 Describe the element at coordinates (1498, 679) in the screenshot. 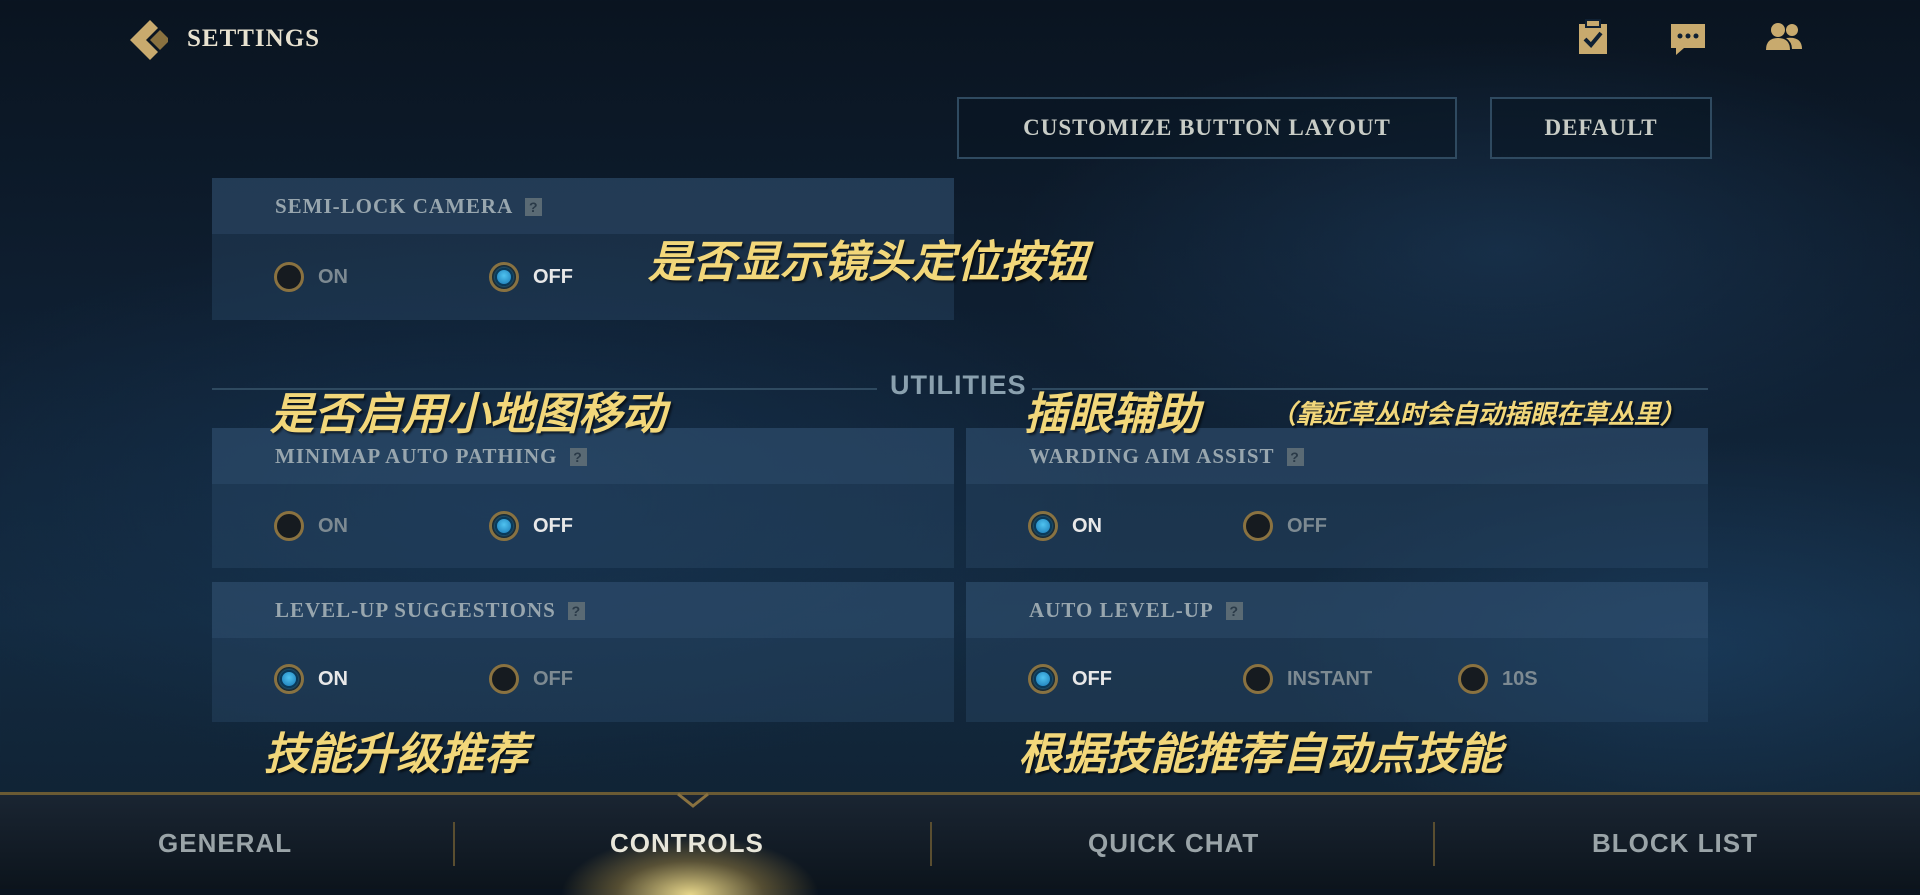

I see `auto-level-10s-option: 10S` at that location.